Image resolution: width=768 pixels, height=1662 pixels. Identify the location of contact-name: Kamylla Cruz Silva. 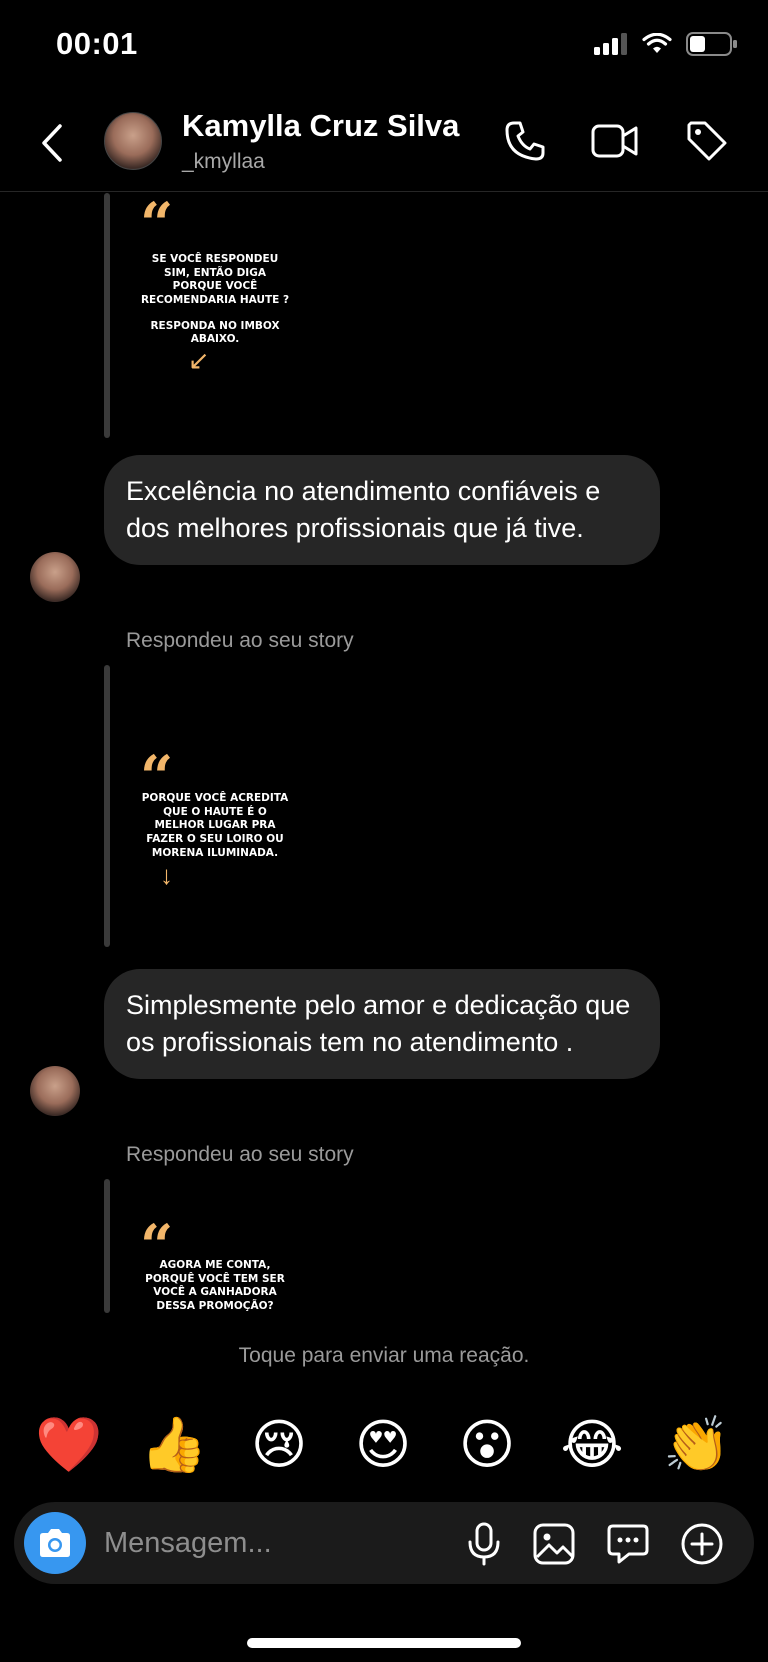
(320, 126).